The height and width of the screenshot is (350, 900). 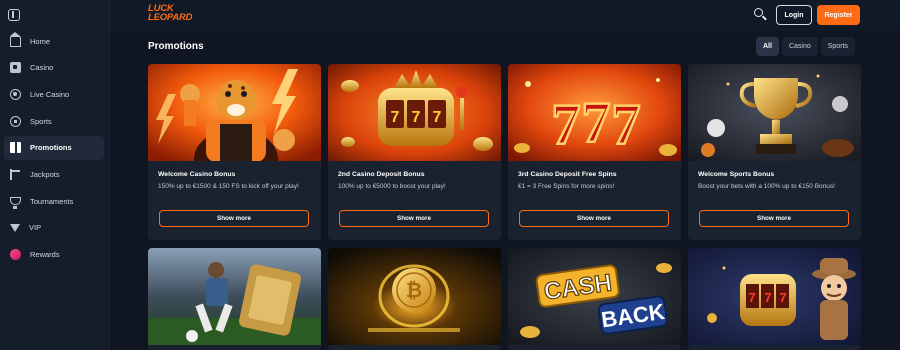 What do you see at coordinates (594, 296) in the screenshot?
I see `cashback-illustration: CASH BACK` at bounding box center [594, 296].